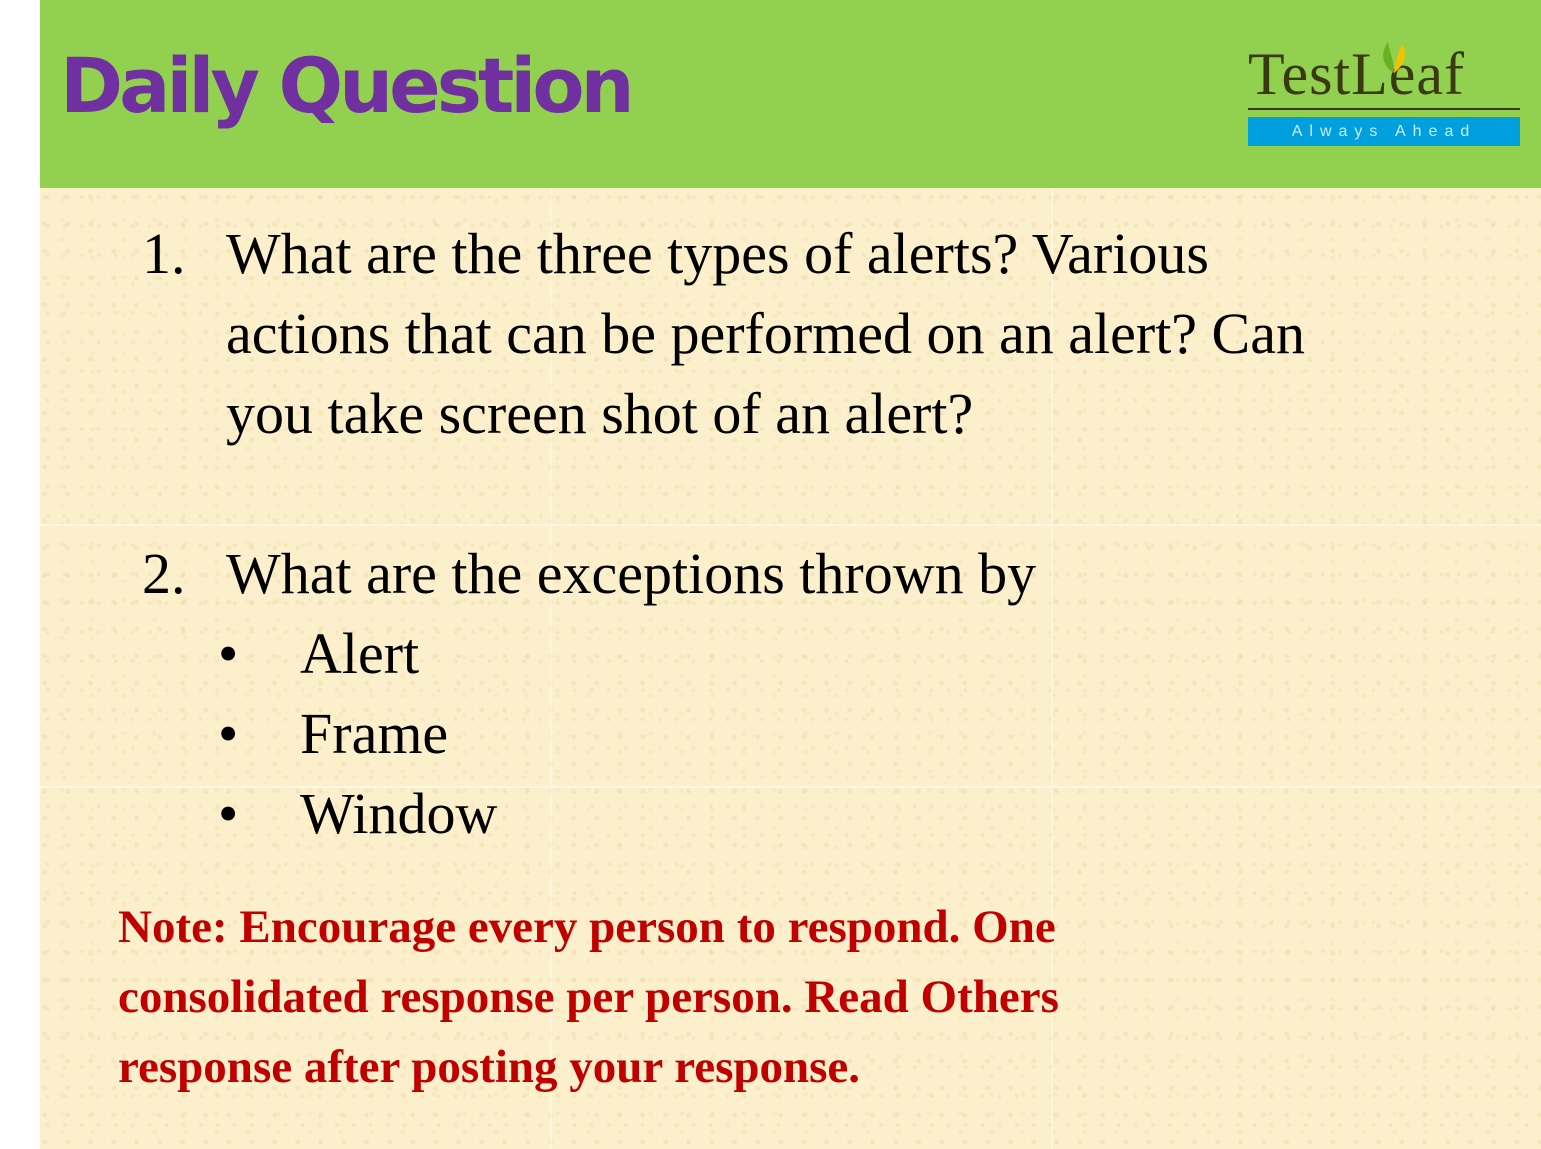  I want to click on question-2: 2. What are the exceptions thrown by, so click(589, 574).